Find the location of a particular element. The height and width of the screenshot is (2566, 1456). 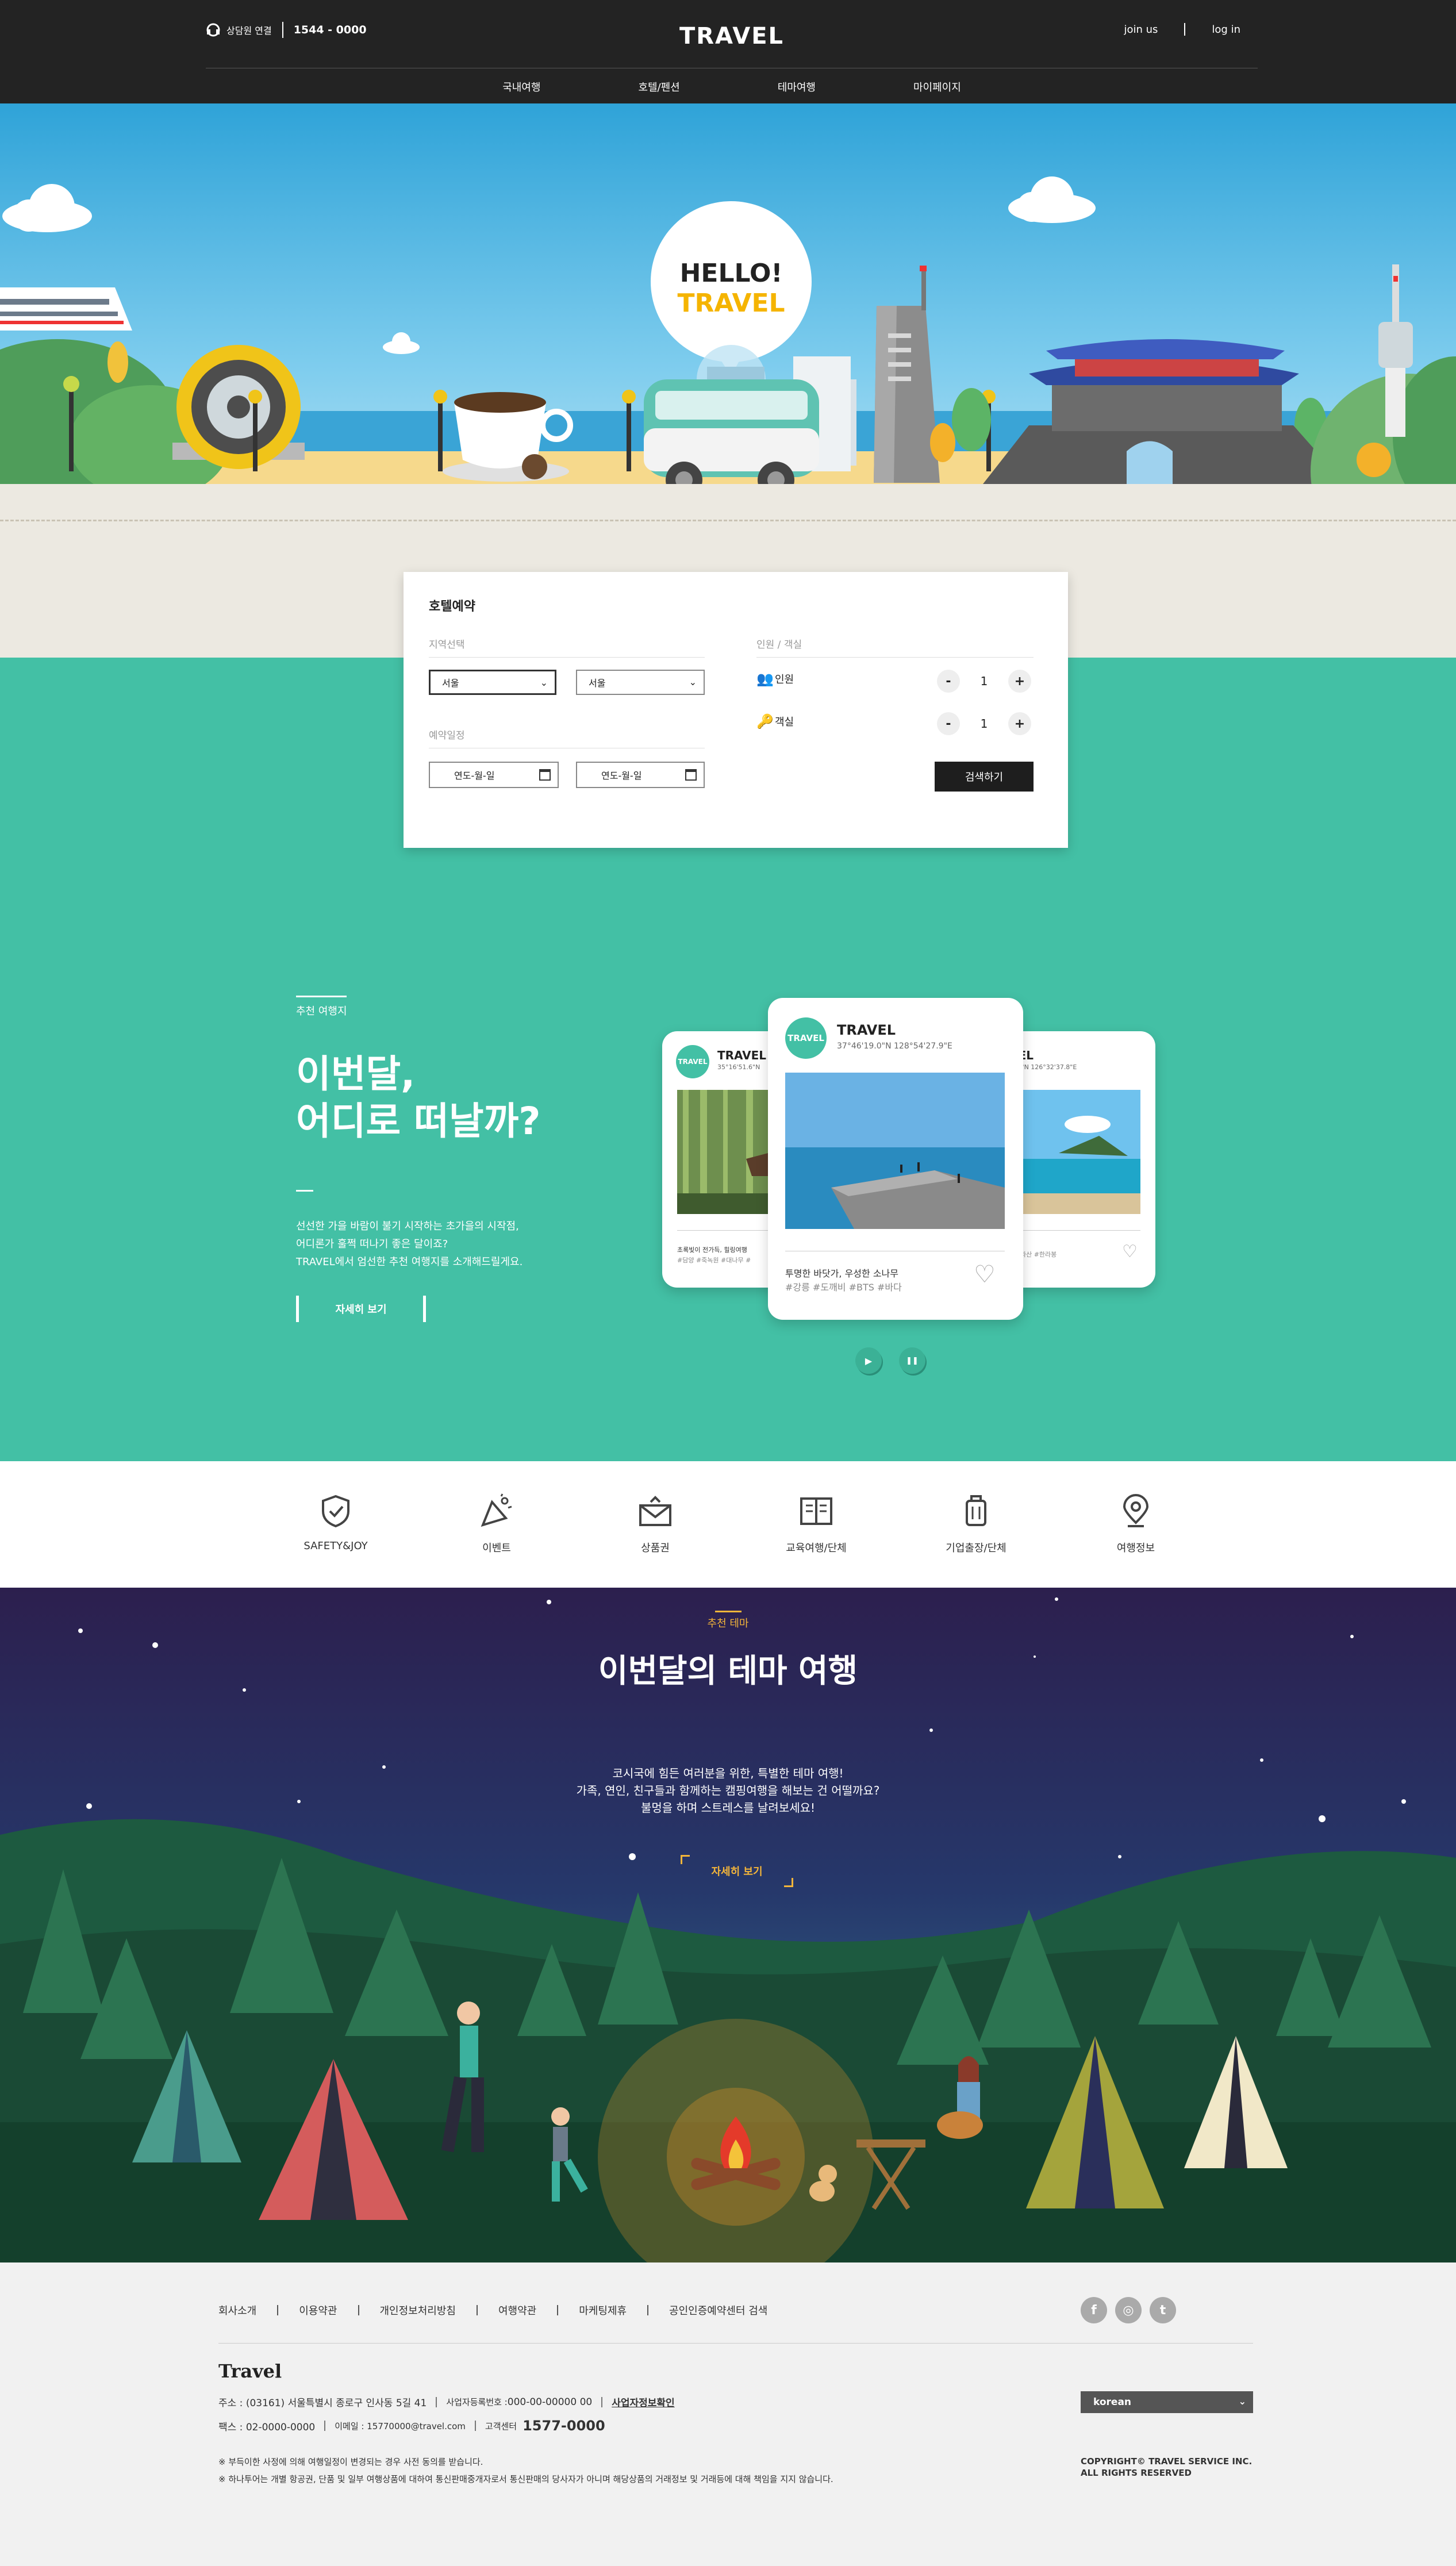

map-pin-icon is located at coordinates (1136, 1510).